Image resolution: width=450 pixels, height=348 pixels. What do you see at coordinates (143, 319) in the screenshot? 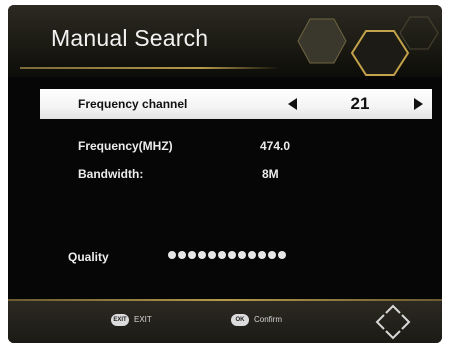
I see `exit-label: EXIT` at bounding box center [143, 319].